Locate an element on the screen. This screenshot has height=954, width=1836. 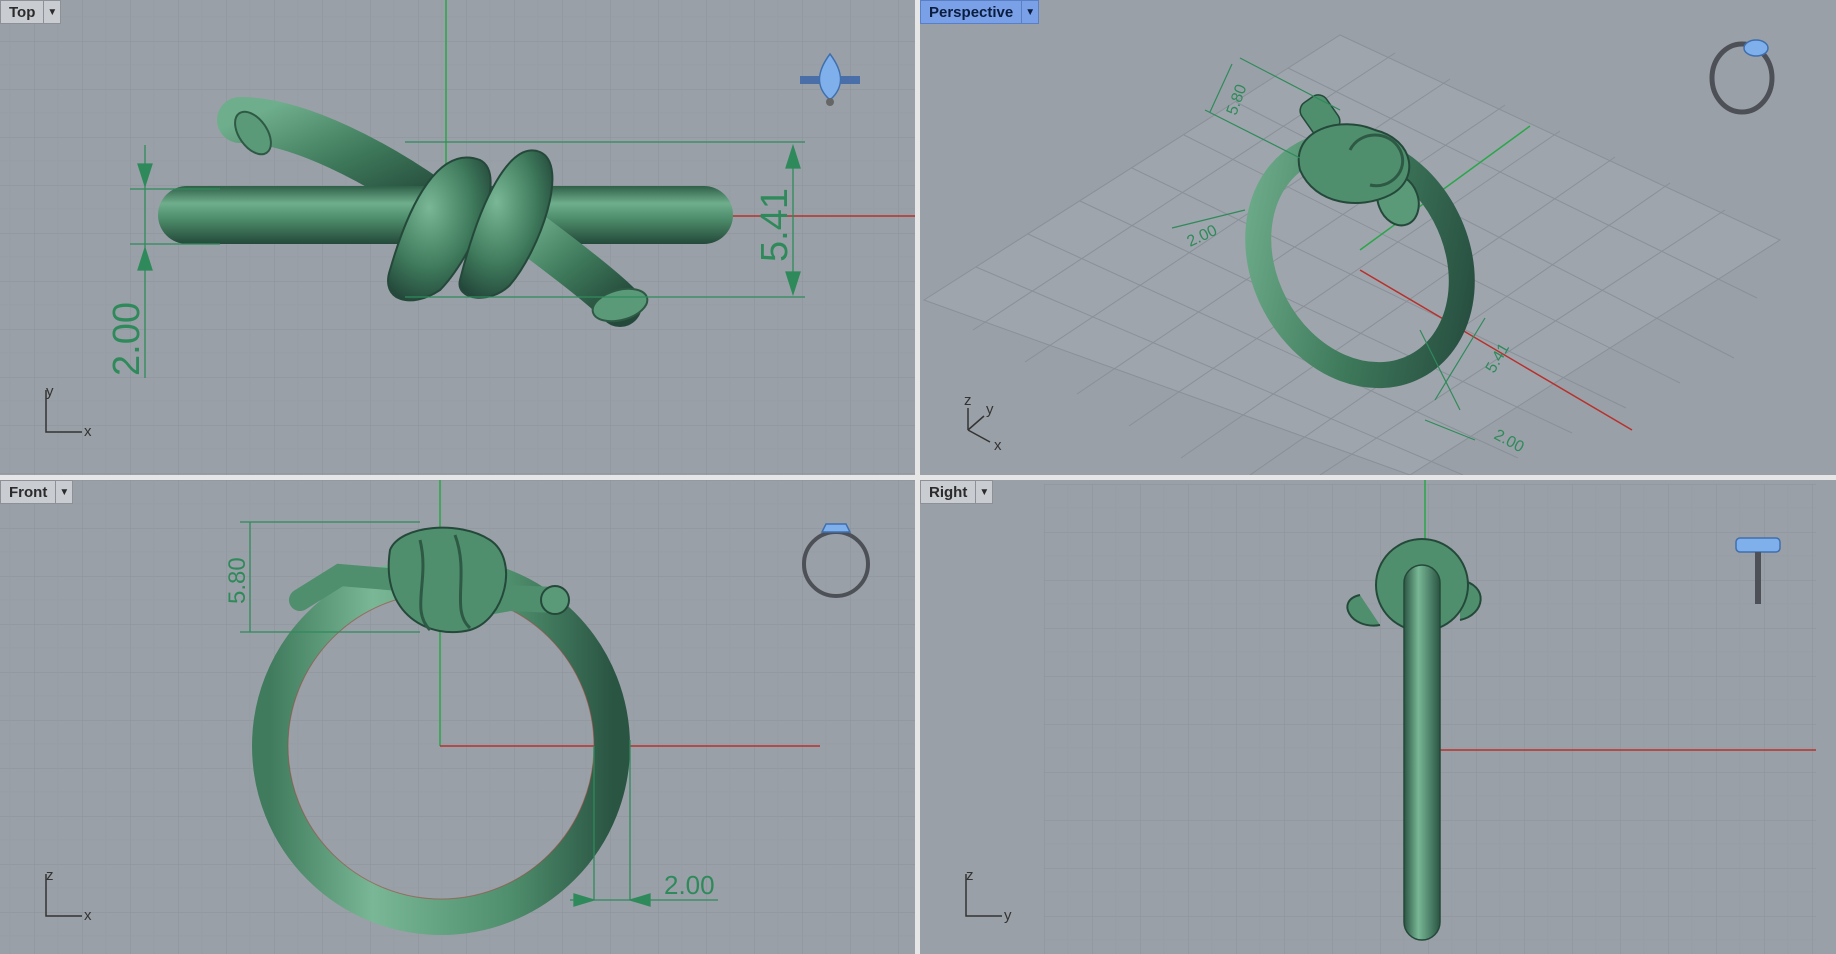
viewport-title: Top is located at coordinates (22, 12).